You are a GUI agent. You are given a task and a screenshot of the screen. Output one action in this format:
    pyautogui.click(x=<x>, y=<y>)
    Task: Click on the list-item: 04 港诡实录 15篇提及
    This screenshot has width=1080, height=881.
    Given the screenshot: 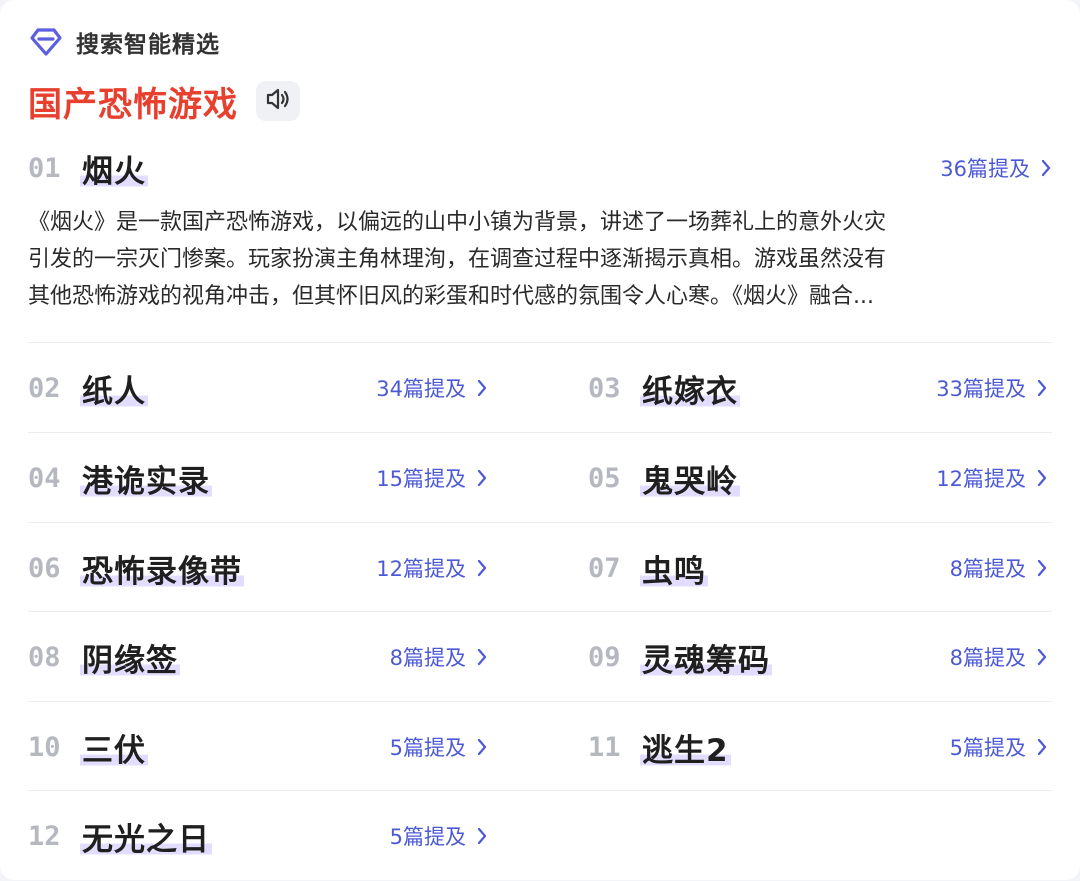 What is the action you would take?
    pyautogui.click(x=258, y=478)
    